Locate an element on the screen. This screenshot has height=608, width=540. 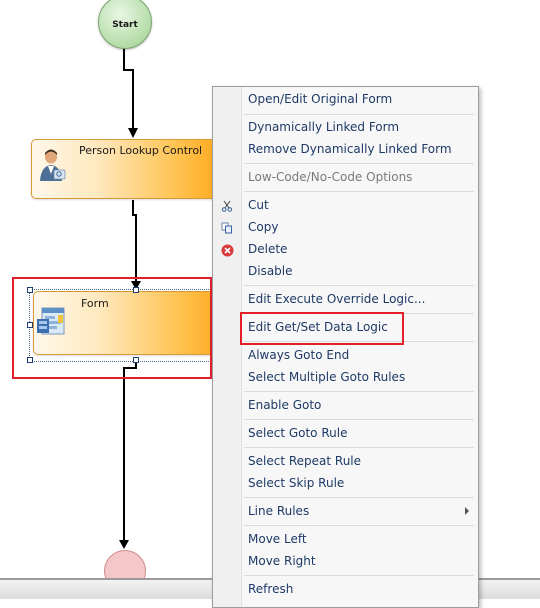
menu-item-copy: Copy is located at coordinates (263, 227).